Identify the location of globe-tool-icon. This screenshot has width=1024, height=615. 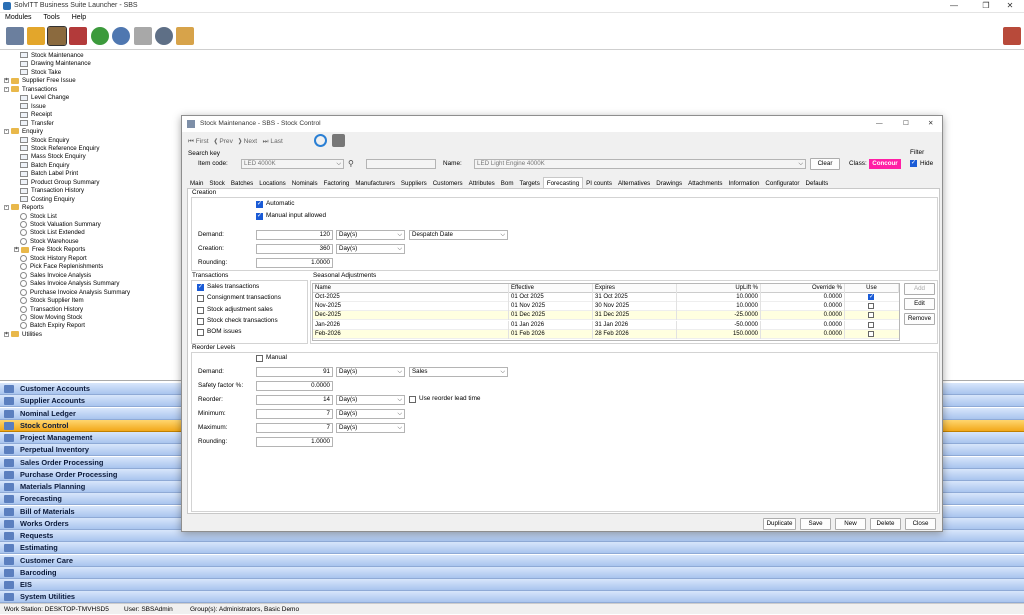
(121, 36).